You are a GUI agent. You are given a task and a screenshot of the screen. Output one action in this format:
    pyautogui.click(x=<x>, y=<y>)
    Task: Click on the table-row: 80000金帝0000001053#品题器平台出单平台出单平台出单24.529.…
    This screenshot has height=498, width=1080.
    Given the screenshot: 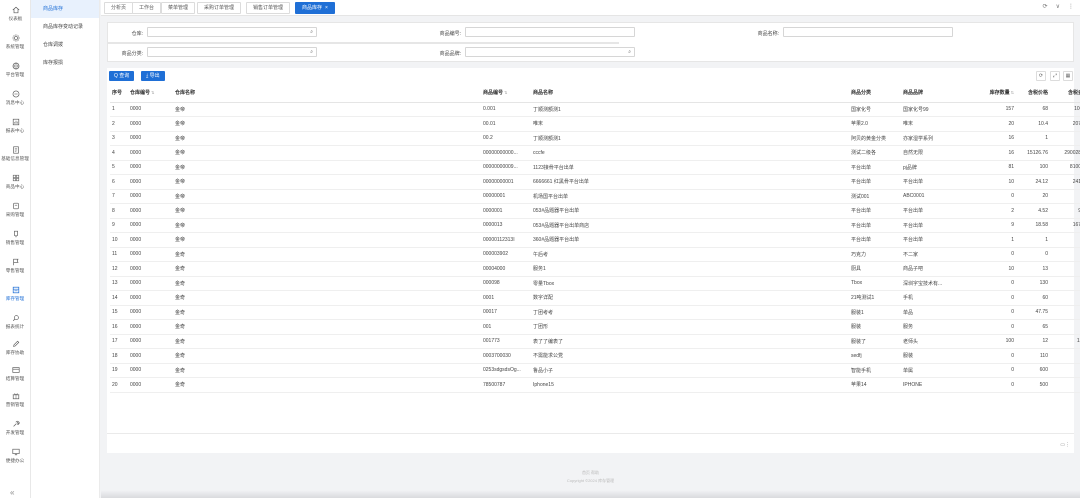 What is the action you would take?
    pyautogui.click(x=595, y=211)
    